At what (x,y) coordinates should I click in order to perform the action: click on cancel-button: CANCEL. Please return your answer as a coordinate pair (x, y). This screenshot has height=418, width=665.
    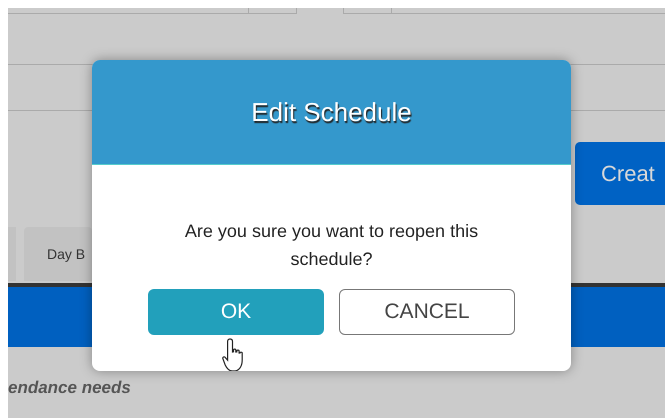
    Looking at the image, I should click on (427, 312).